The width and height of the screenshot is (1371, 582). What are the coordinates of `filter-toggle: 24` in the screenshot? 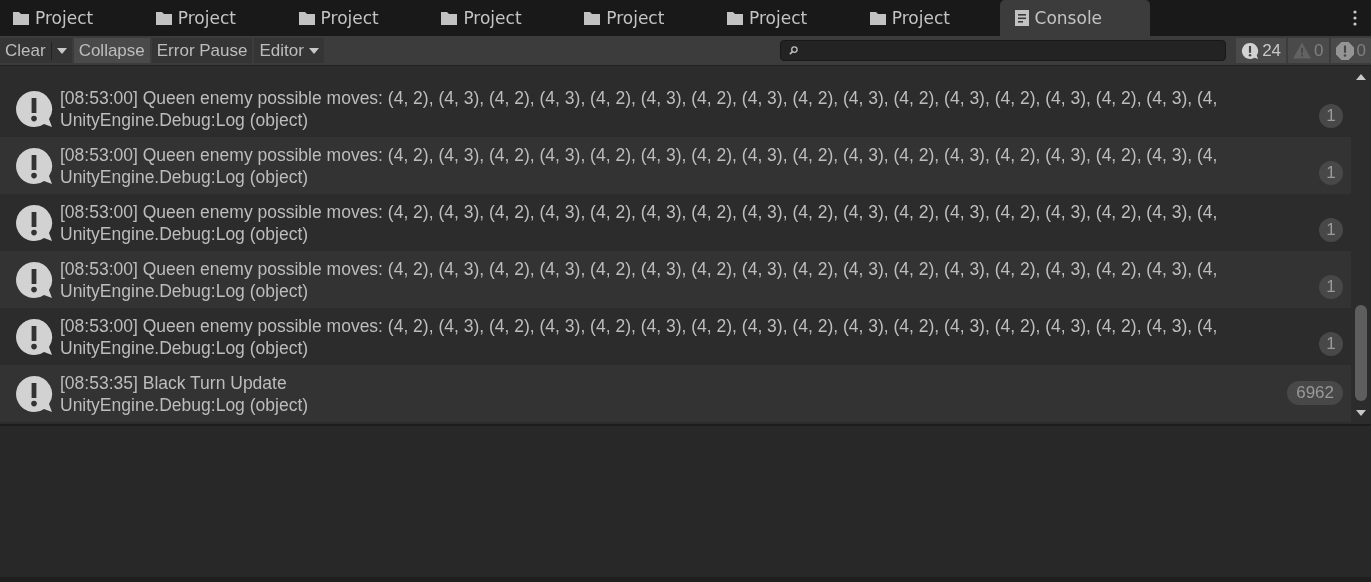 It's located at (1261, 50).